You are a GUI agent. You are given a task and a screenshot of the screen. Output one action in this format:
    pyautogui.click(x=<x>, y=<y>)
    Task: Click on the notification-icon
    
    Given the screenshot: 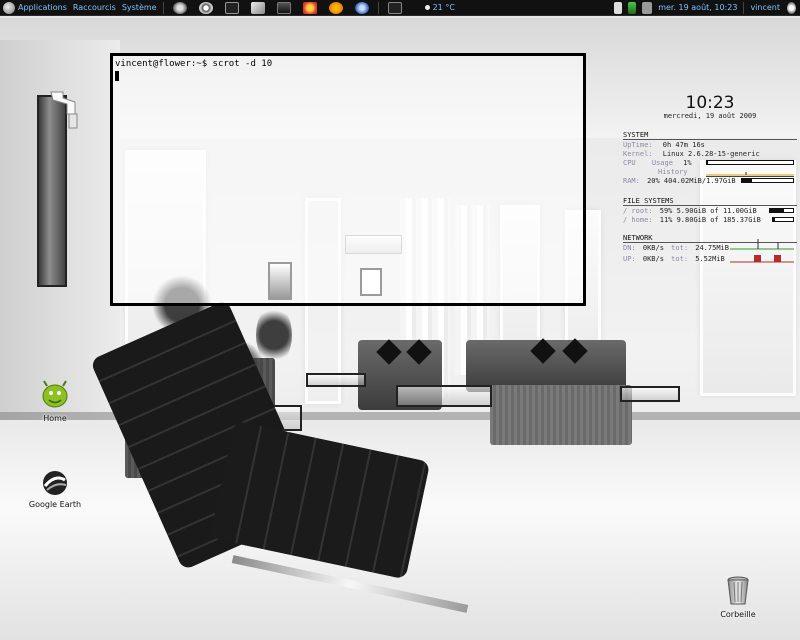 What is the action you would take?
    pyautogui.click(x=618, y=7)
    